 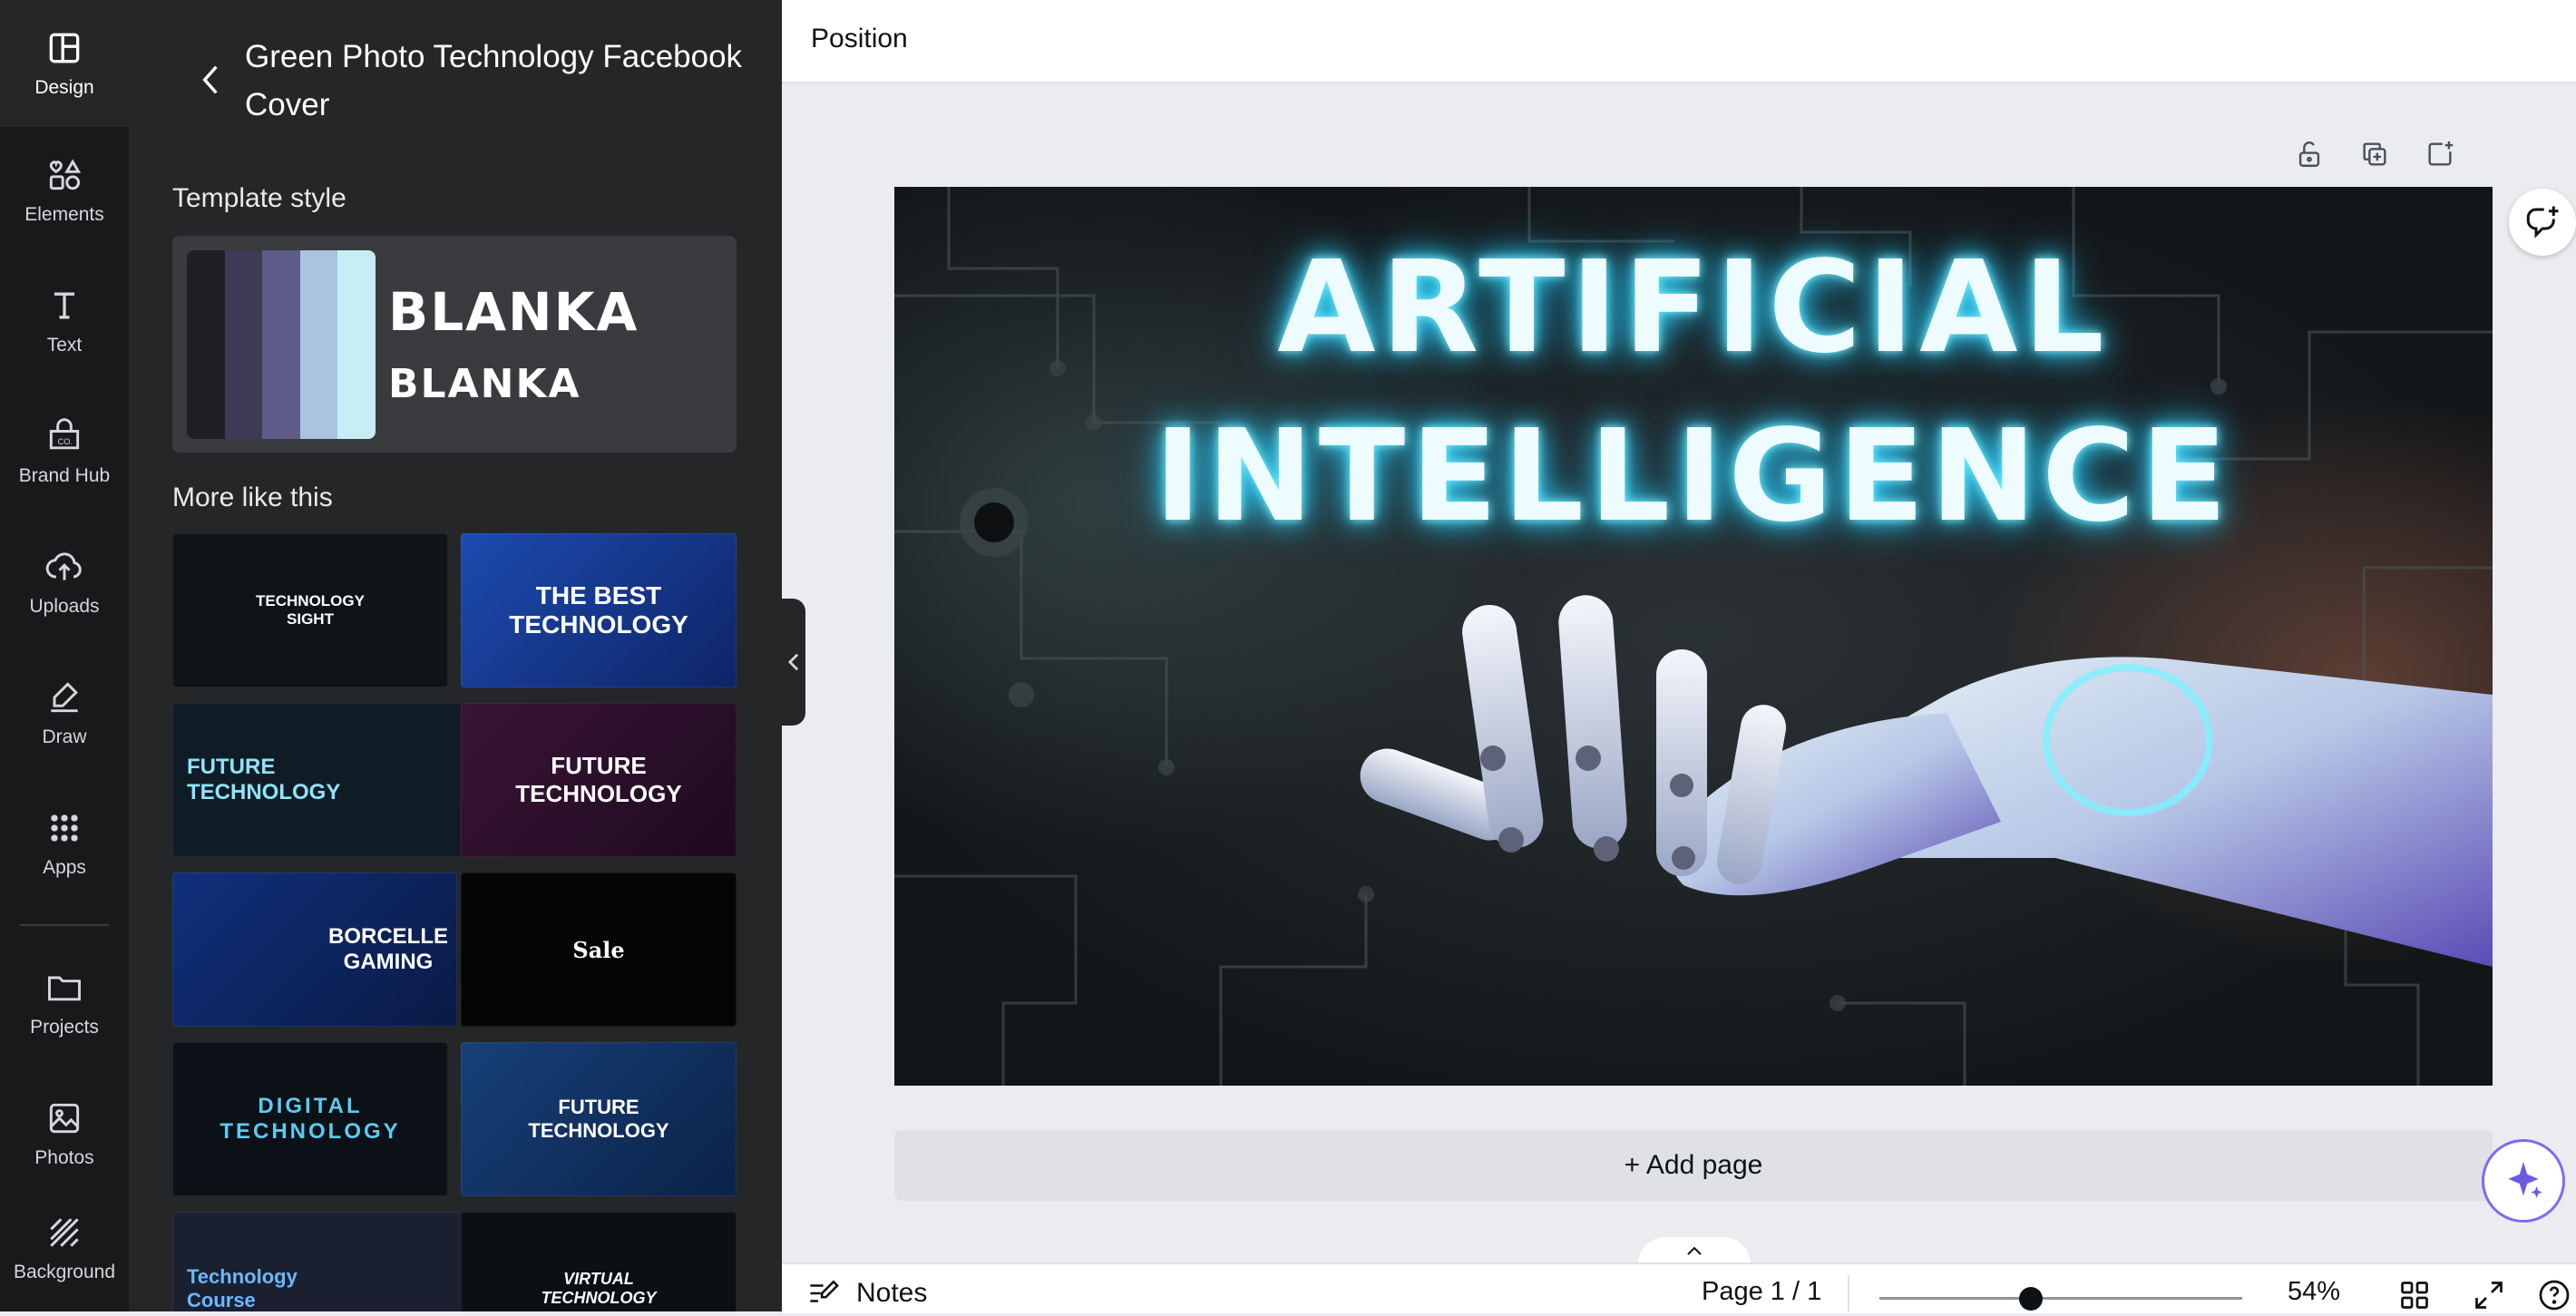 What do you see at coordinates (64, 606) in the screenshot?
I see `rail-label: Uploads` at bounding box center [64, 606].